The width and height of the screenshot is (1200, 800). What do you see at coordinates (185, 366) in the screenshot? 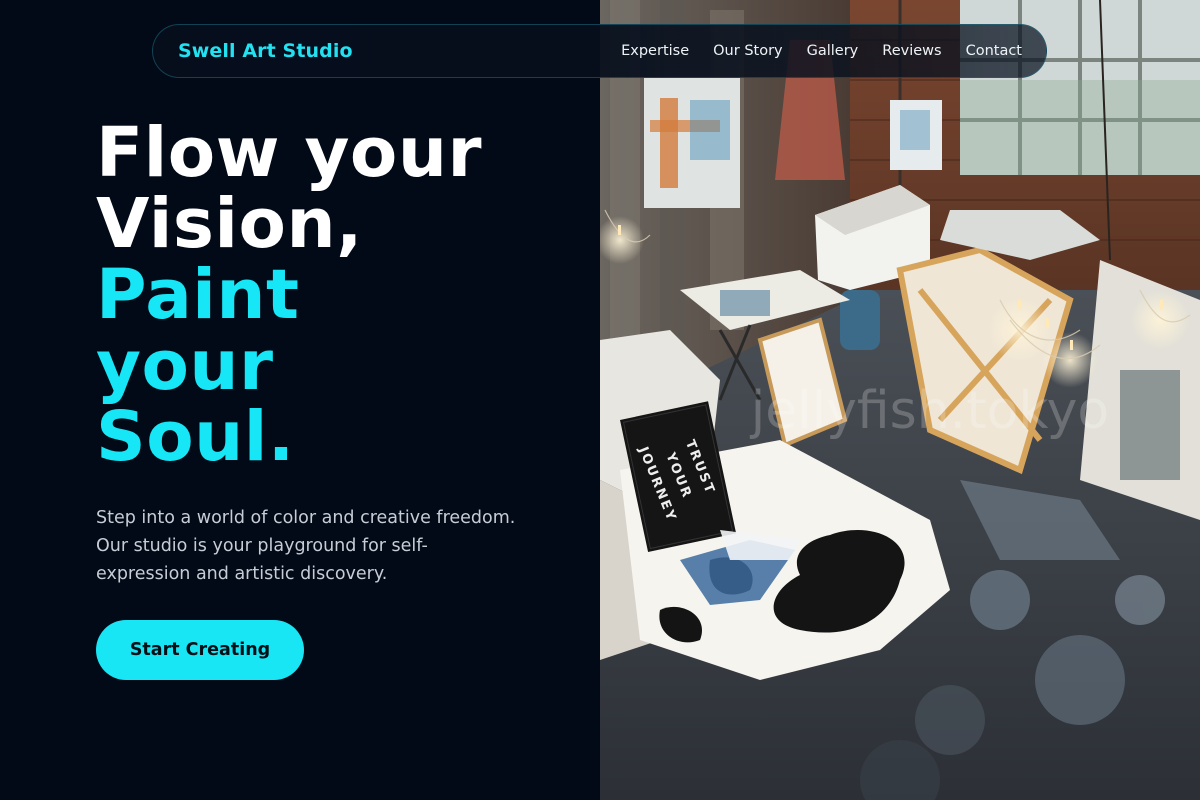
I see `headline-line-4: your` at bounding box center [185, 366].